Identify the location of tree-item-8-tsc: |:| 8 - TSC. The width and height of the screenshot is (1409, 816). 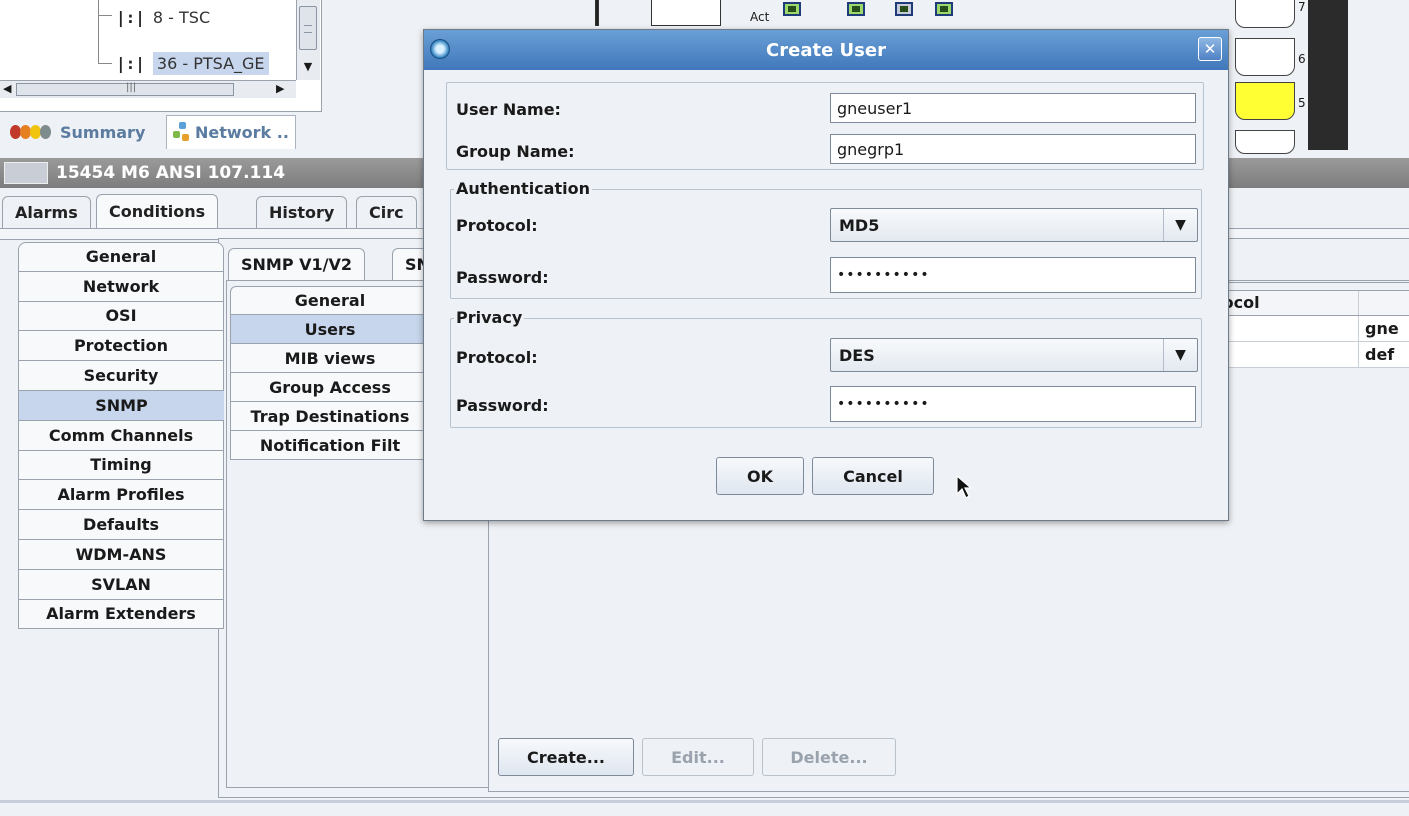
(163, 17).